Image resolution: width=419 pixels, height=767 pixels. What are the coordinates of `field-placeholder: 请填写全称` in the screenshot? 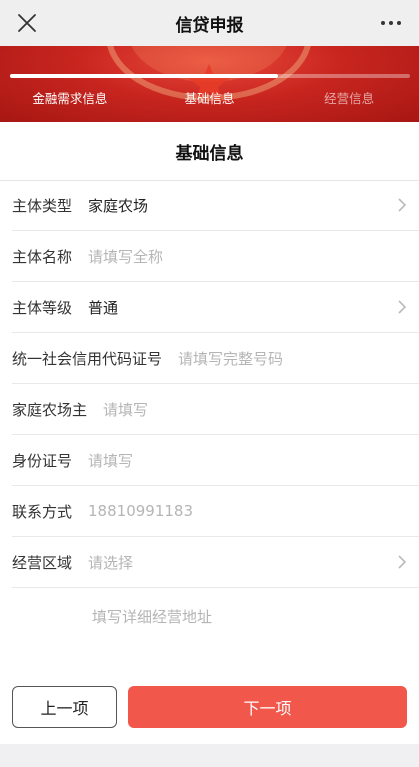 It's located at (126, 256).